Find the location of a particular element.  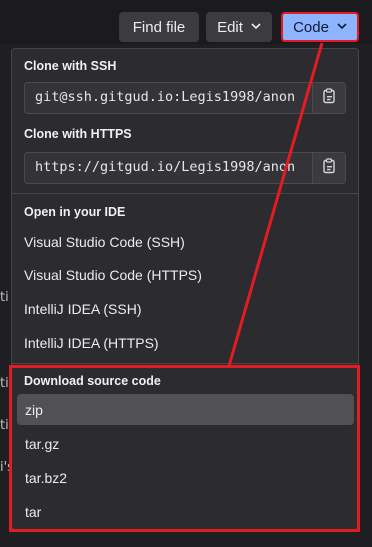

open-in-ide-title: Open in your IDE is located at coordinates (75, 212).